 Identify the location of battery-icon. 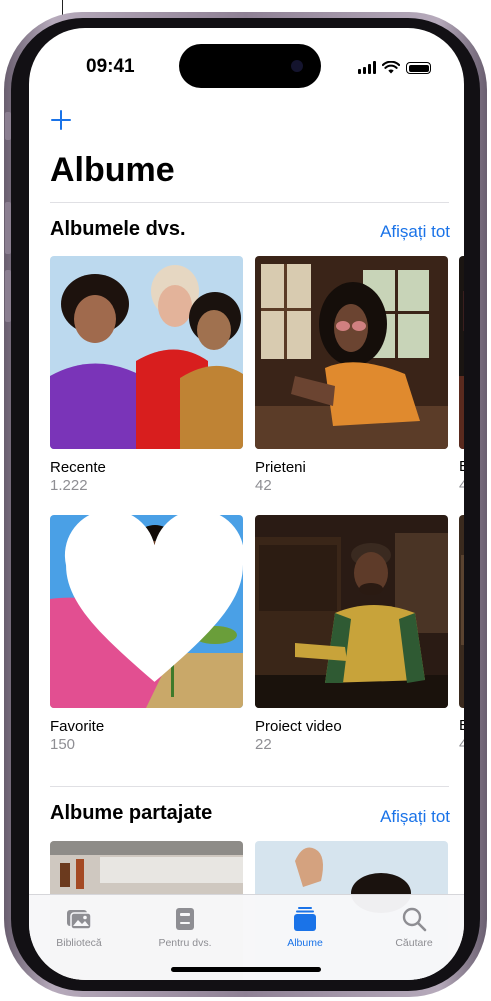
(418, 68).